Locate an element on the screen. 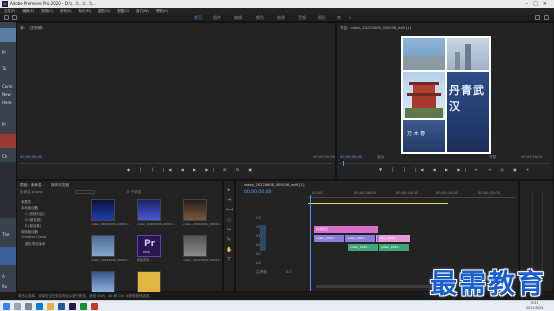 This screenshot has width=554, height=311. program-monitor-title: 节目：video_20220606_000036_edit [1] is located at coordinates (376, 28).